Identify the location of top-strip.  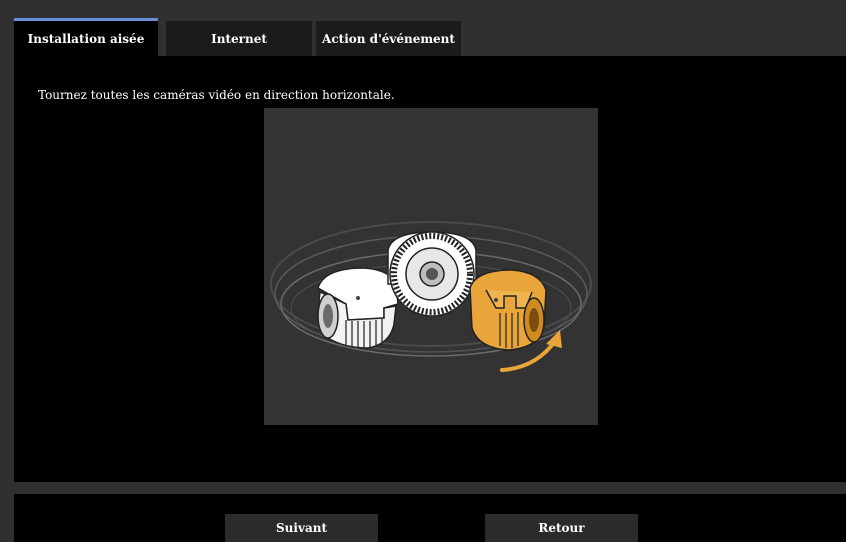
(423, 6).